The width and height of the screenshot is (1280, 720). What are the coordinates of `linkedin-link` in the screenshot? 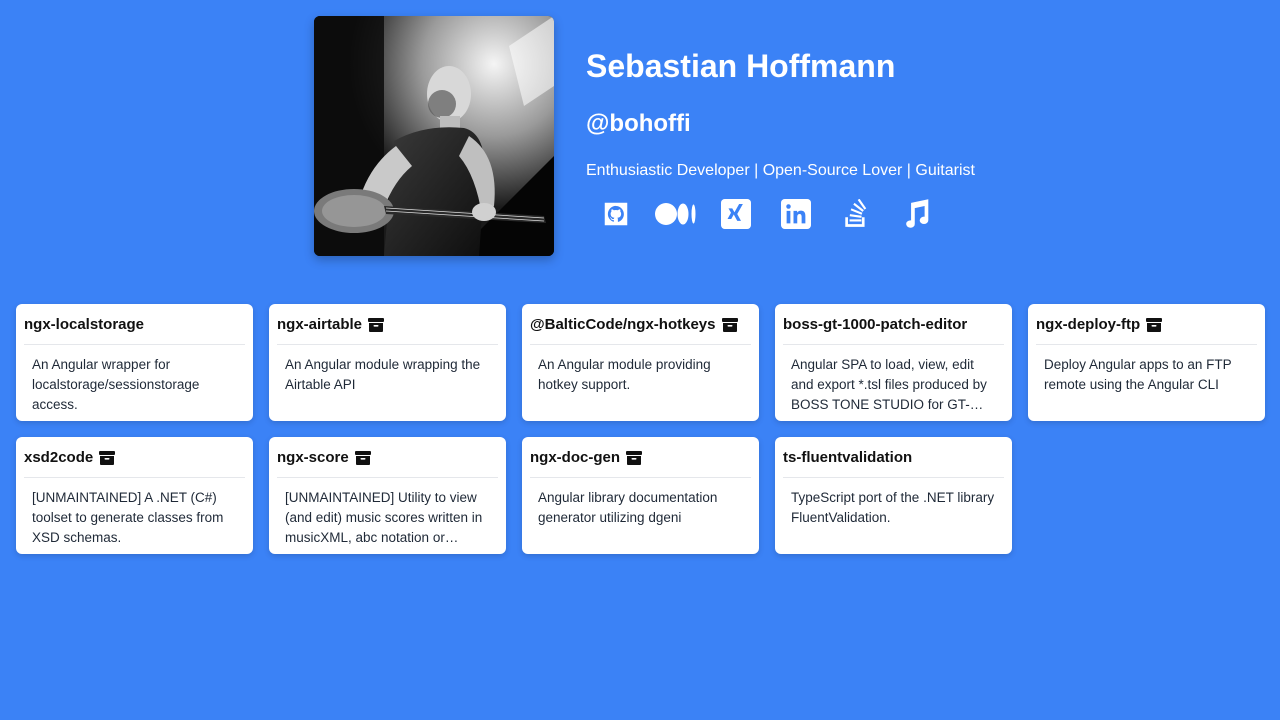 It's located at (796, 214).